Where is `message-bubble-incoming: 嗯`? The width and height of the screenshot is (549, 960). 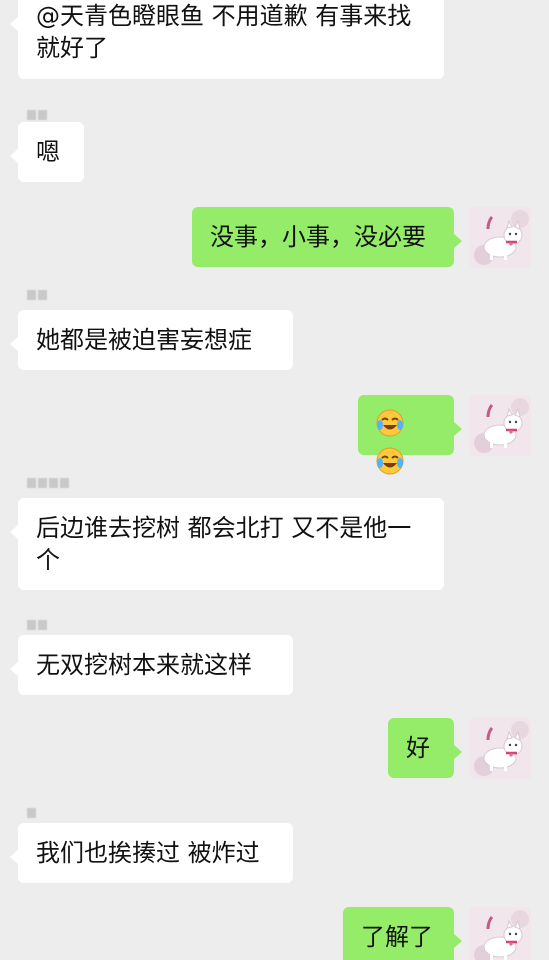 message-bubble-incoming: 嗯 is located at coordinates (47, 152).